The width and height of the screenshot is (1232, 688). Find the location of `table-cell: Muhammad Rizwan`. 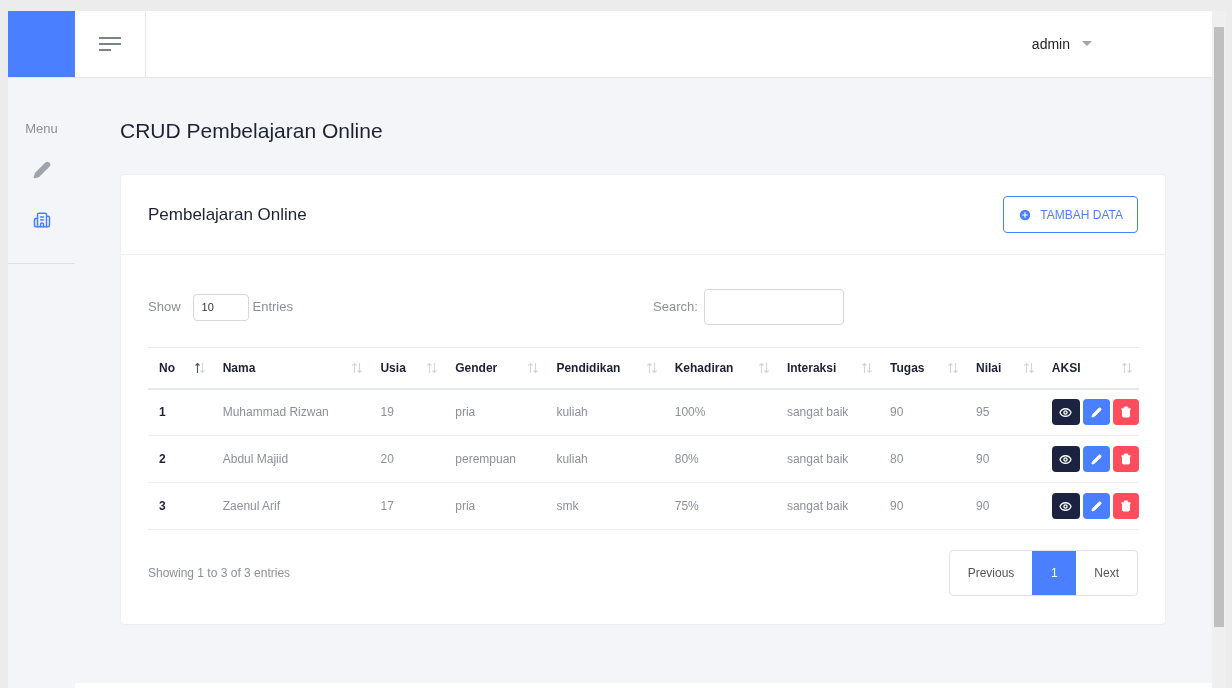

table-cell: Muhammad Rizwan is located at coordinates (290, 412).